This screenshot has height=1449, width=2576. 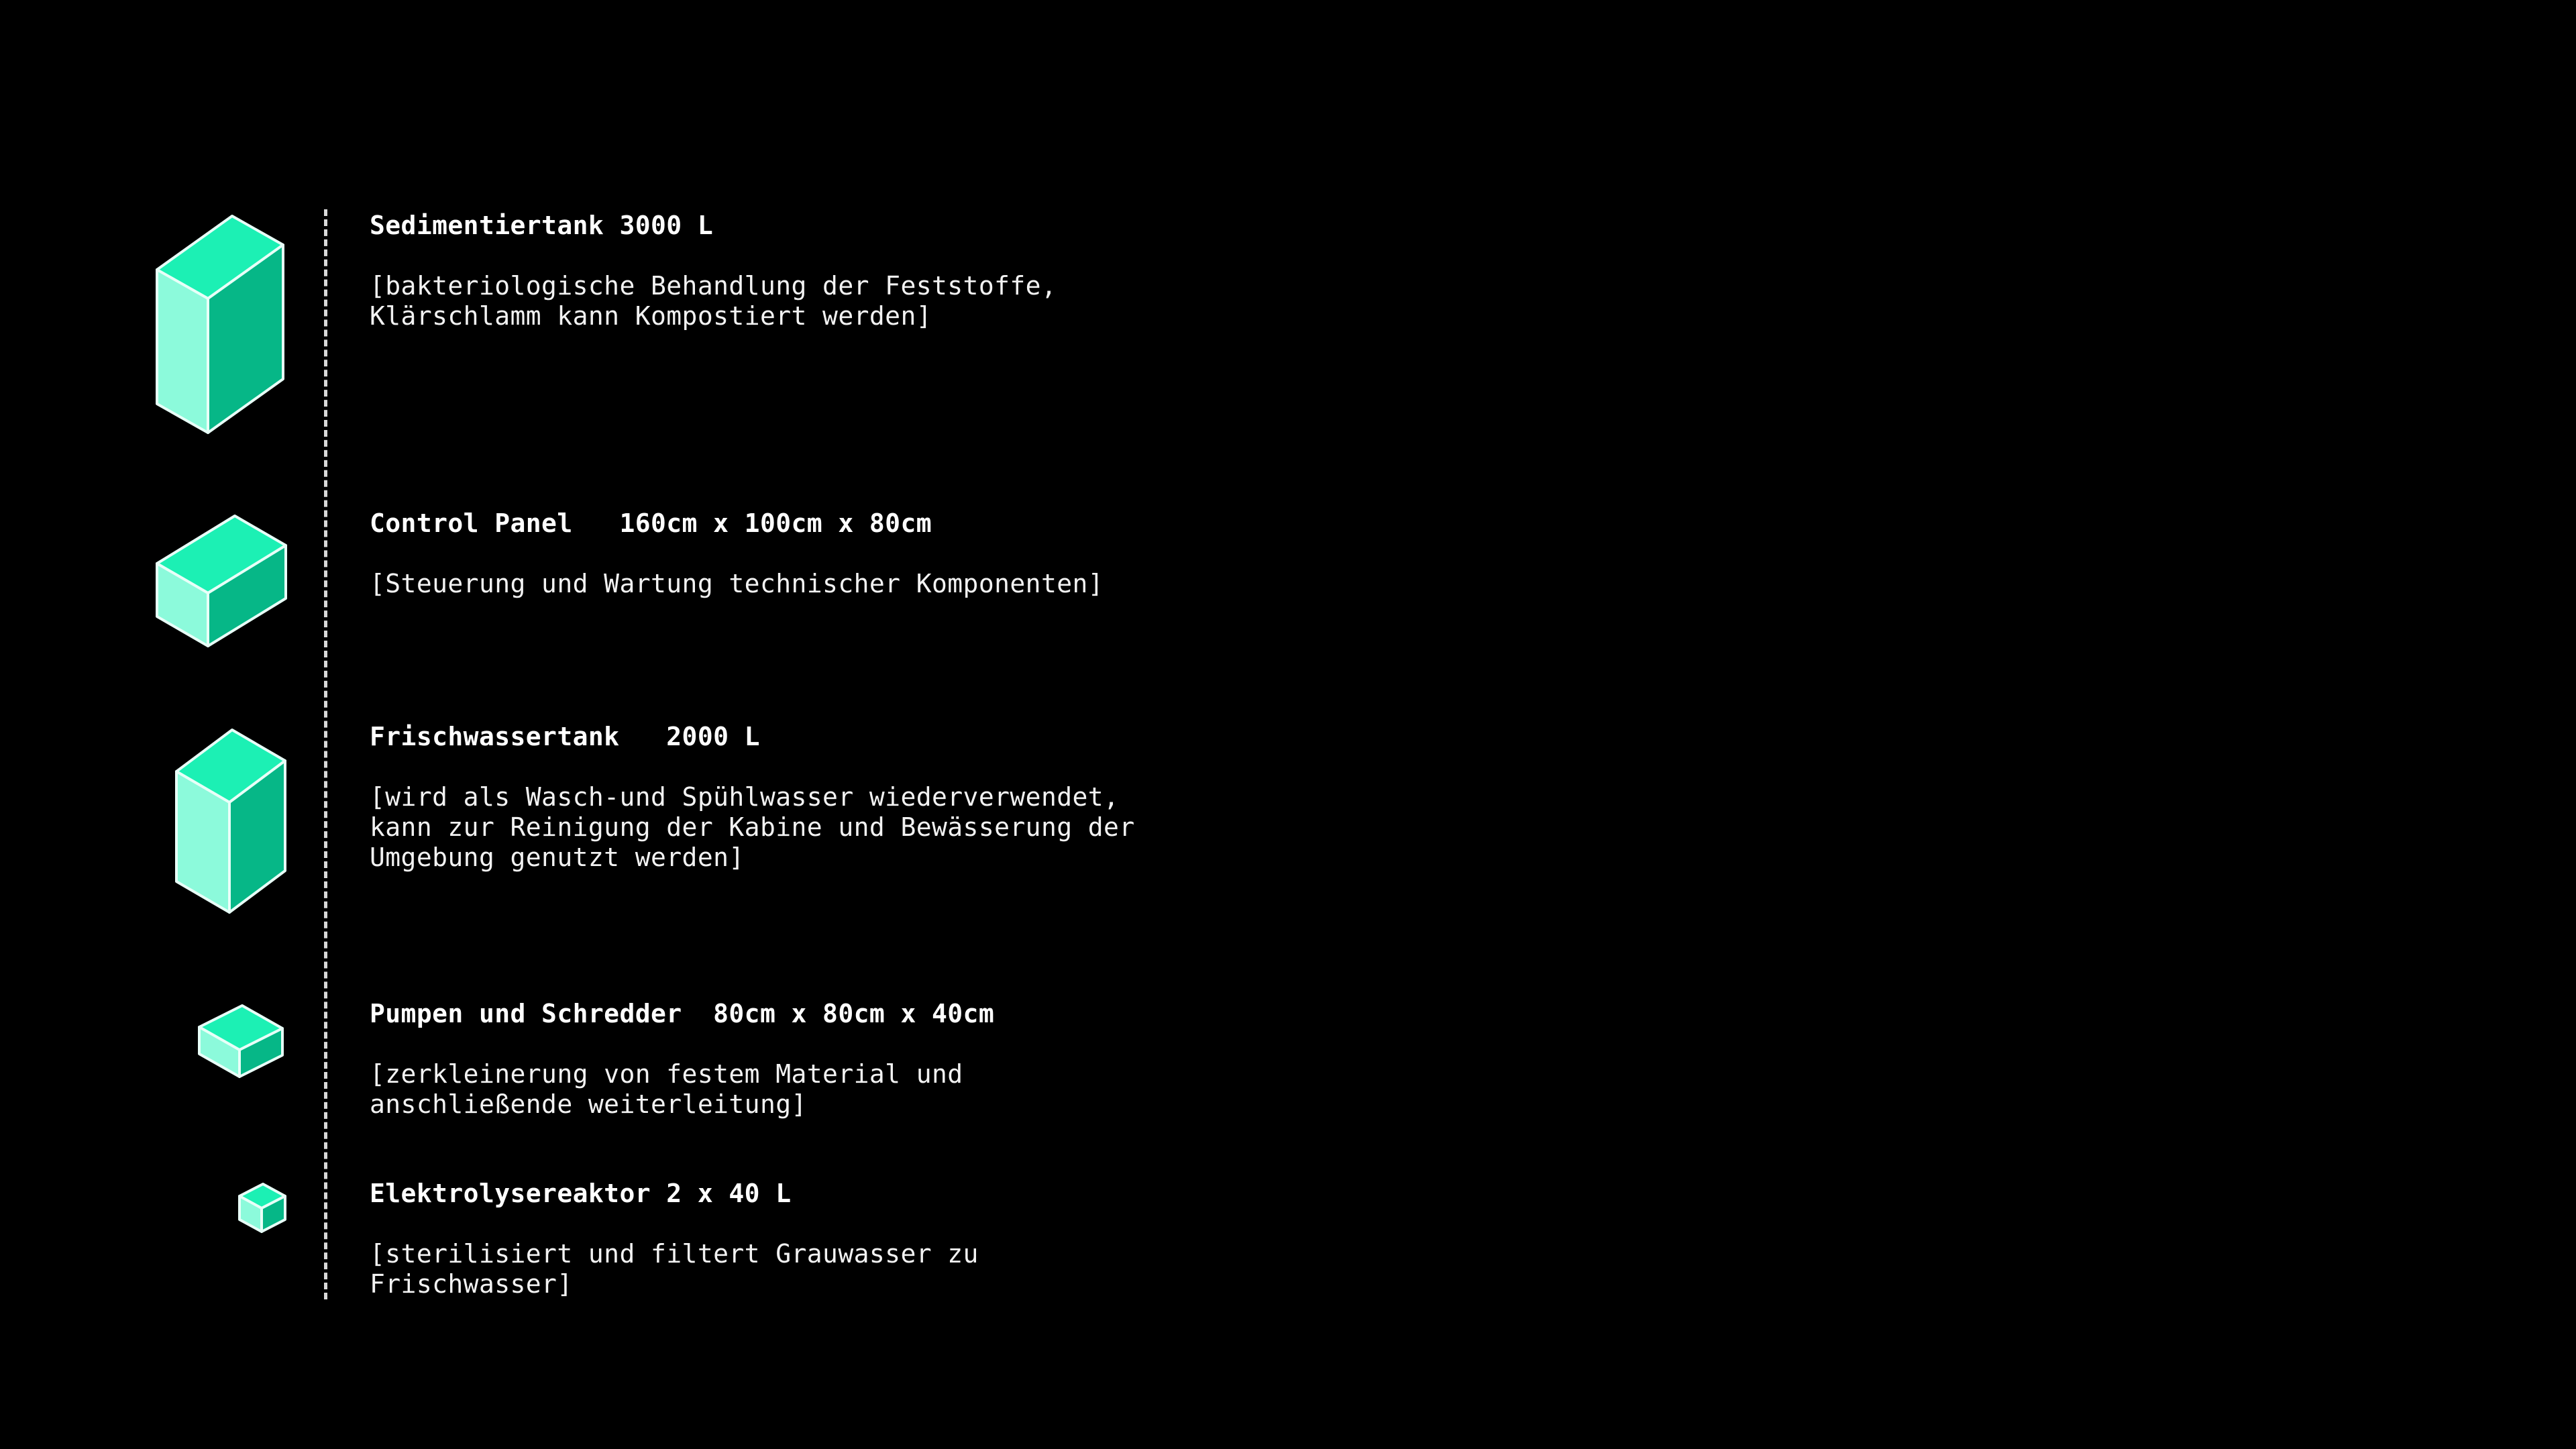 What do you see at coordinates (581, 1193) in the screenshot?
I see `item-title: Elektrolysereaktor 2 x 40 L` at bounding box center [581, 1193].